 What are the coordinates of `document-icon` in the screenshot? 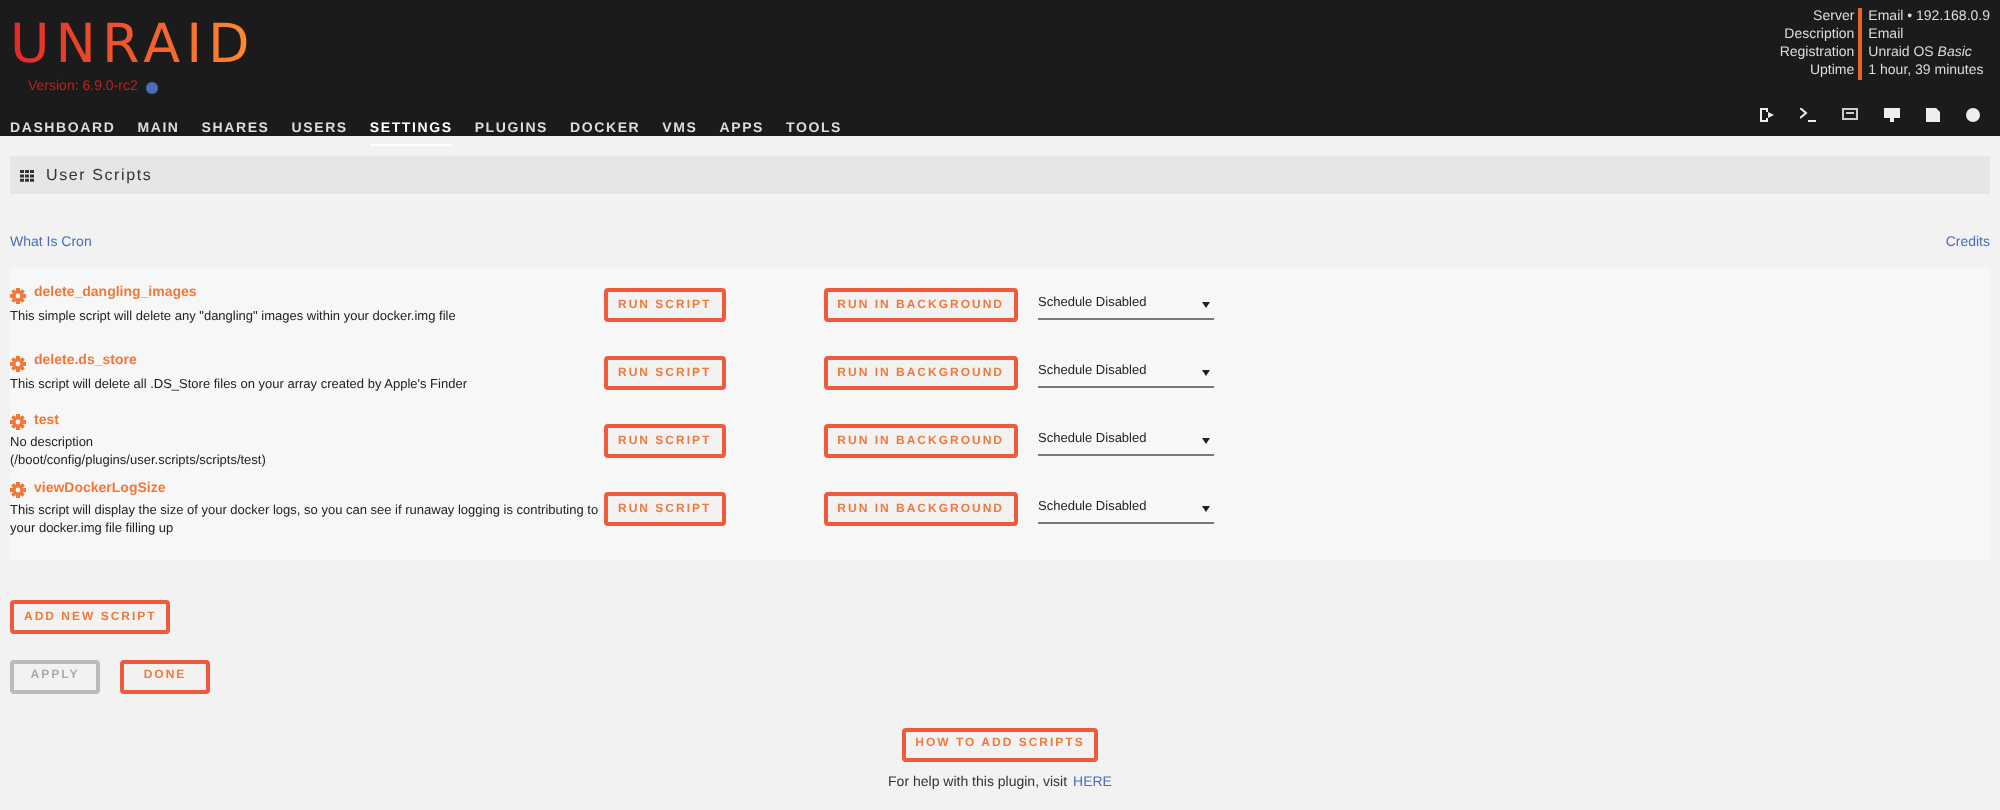 It's located at (1933, 115).